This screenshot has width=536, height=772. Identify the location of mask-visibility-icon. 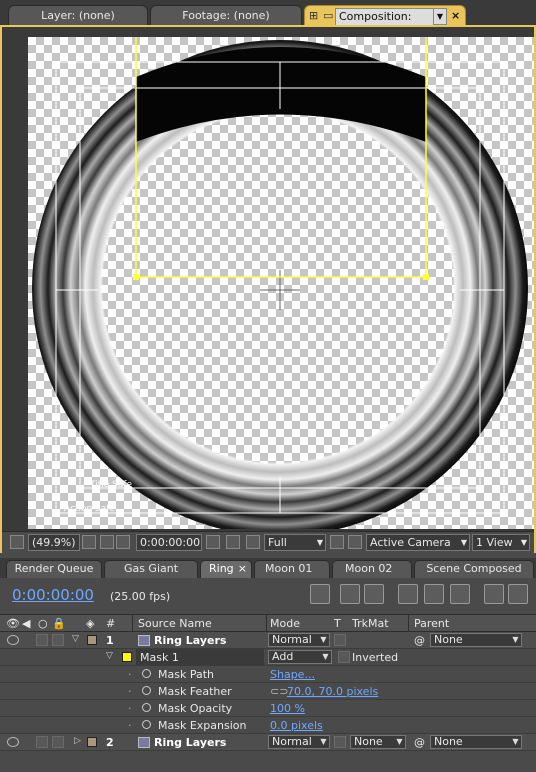
(123, 542).